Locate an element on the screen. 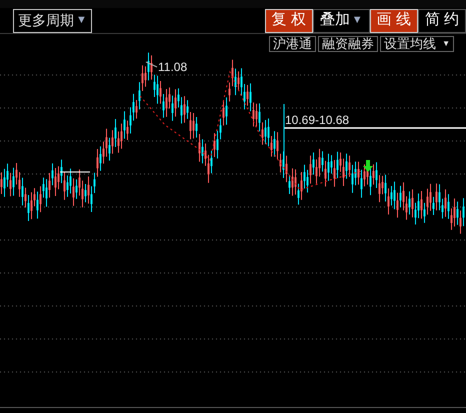 The image size is (466, 413). chart-option-button: 设置均线 ▼ is located at coordinates (417, 44).